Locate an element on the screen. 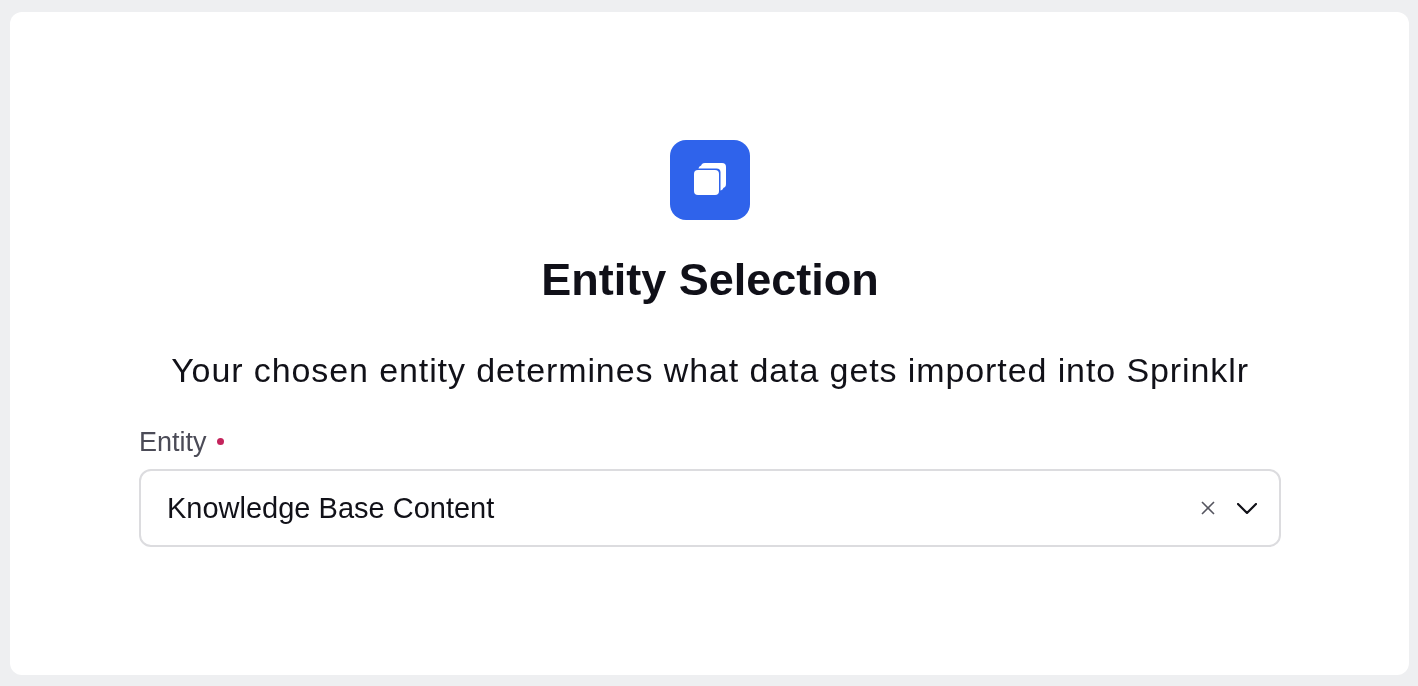  clear-icon is located at coordinates (1208, 508).